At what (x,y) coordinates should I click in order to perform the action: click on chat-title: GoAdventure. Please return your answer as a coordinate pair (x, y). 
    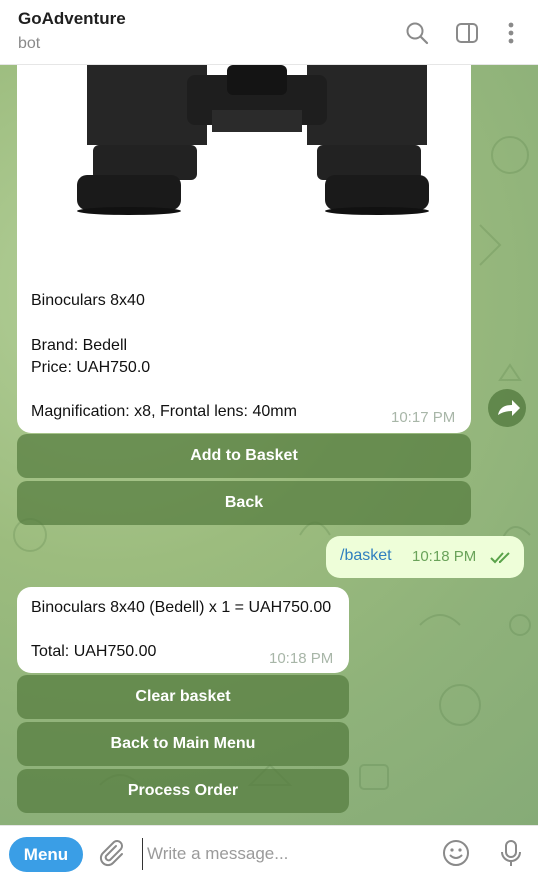
    Looking at the image, I should click on (72, 19).